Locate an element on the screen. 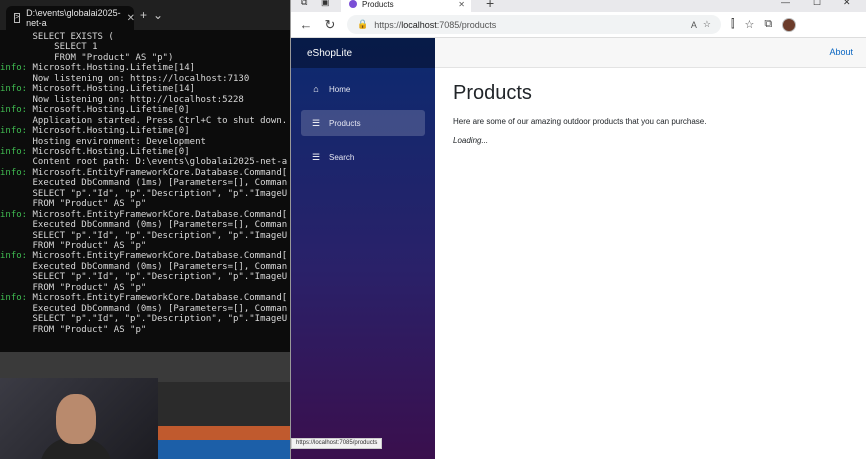 Image resolution: width=866 pixels, height=459 pixels. sidebar-item-search: ☰ Search is located at coordinates (363, 157).